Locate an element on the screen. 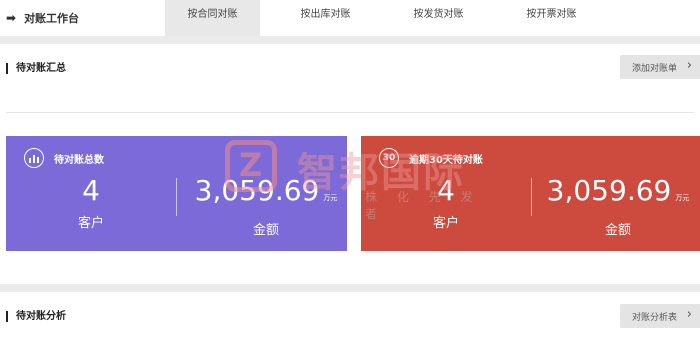 The height and width of the screenshot is (344, 700). overdue-customers-label: 客户 is located at coordinates (445, 223).